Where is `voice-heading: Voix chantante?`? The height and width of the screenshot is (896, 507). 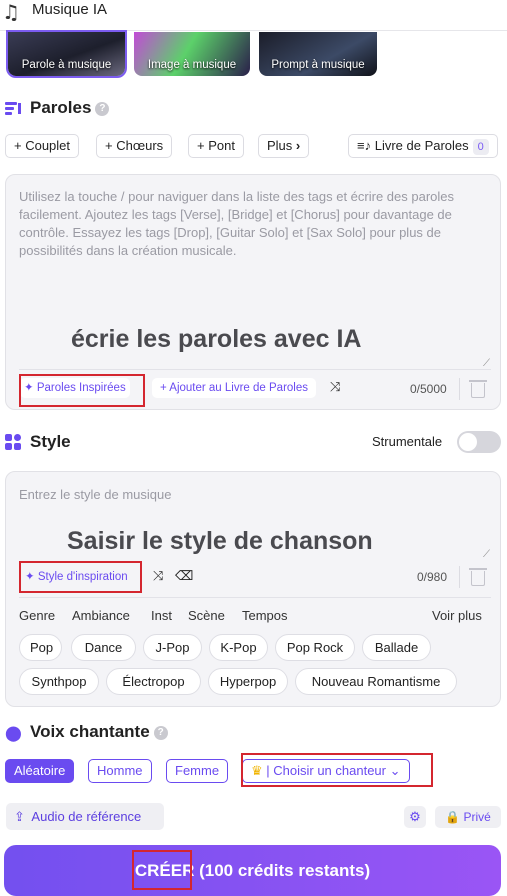
voice-heading: Voix chantante? is located at coordinates (99, 732).